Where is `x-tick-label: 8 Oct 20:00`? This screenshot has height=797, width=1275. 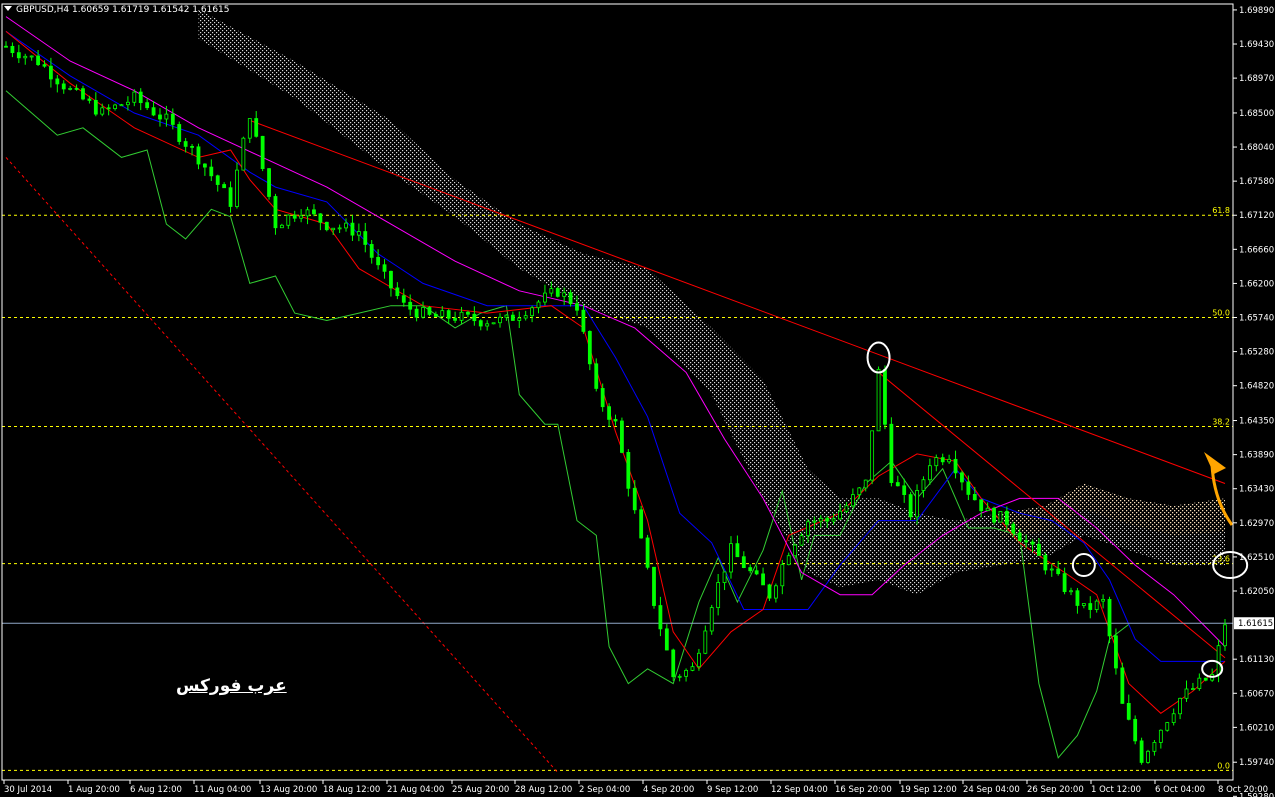
x-tick-label: 8 Oct 20:00 is located at coordinates (1243, 790).